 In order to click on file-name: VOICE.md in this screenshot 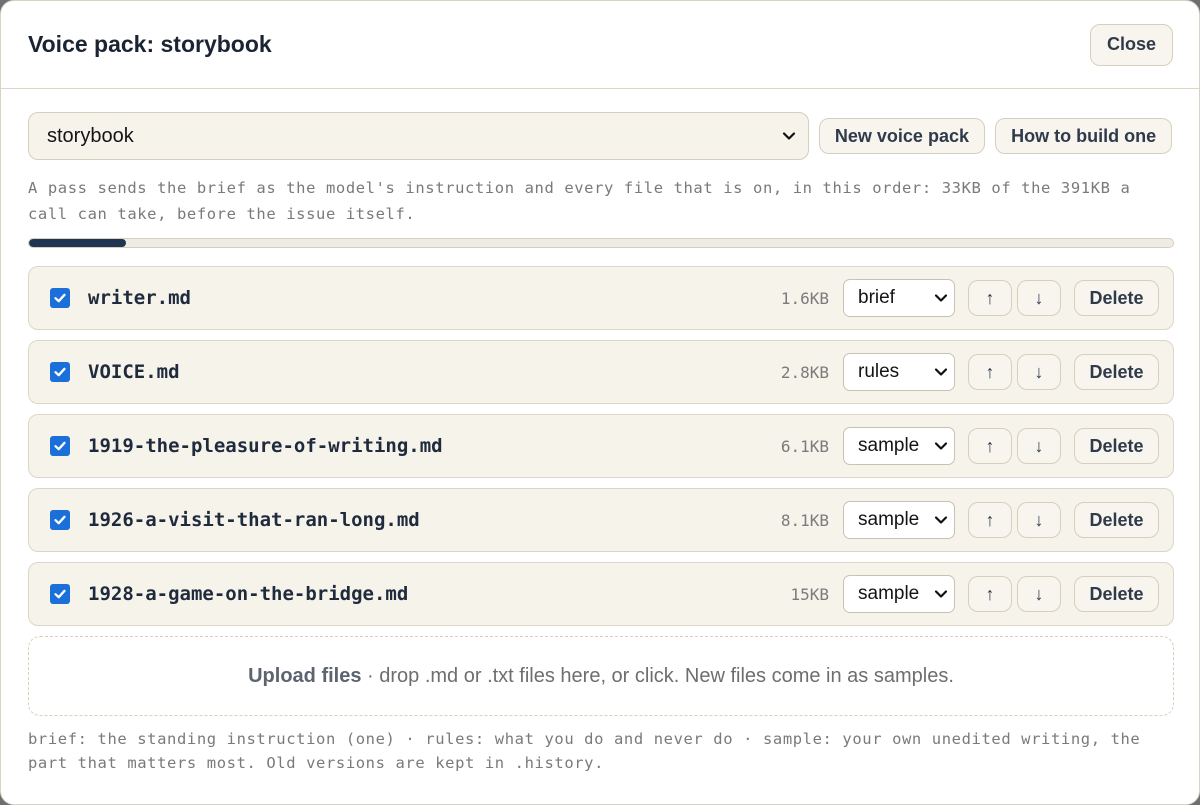, I will do `click(134, 372)`.